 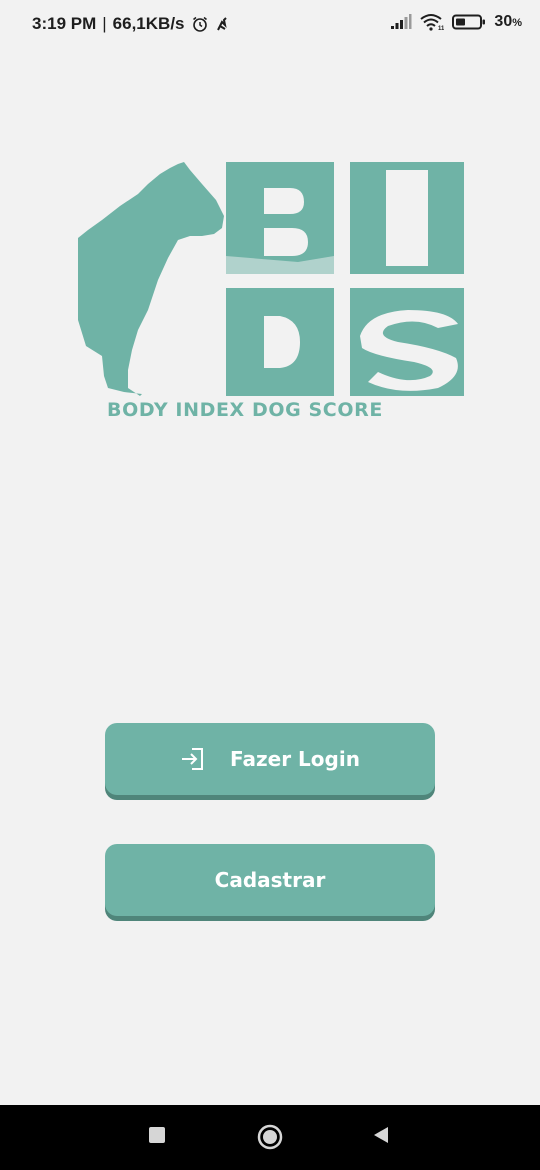 What do you see at coordinates (271, 279) in the screenshot?
I see `bids-logo-graphic` at bounding box center [271, 279].